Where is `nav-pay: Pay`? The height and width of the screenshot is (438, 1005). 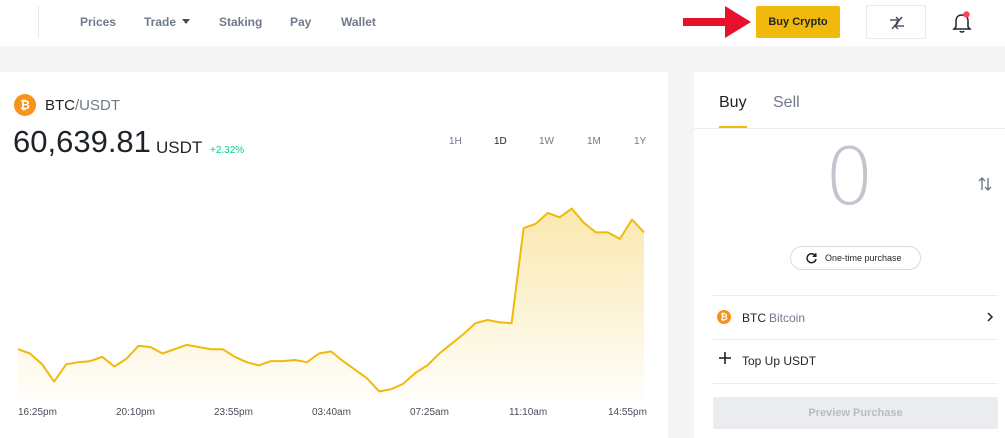 nav-pay: Pay is located at coordinates (300, 22).